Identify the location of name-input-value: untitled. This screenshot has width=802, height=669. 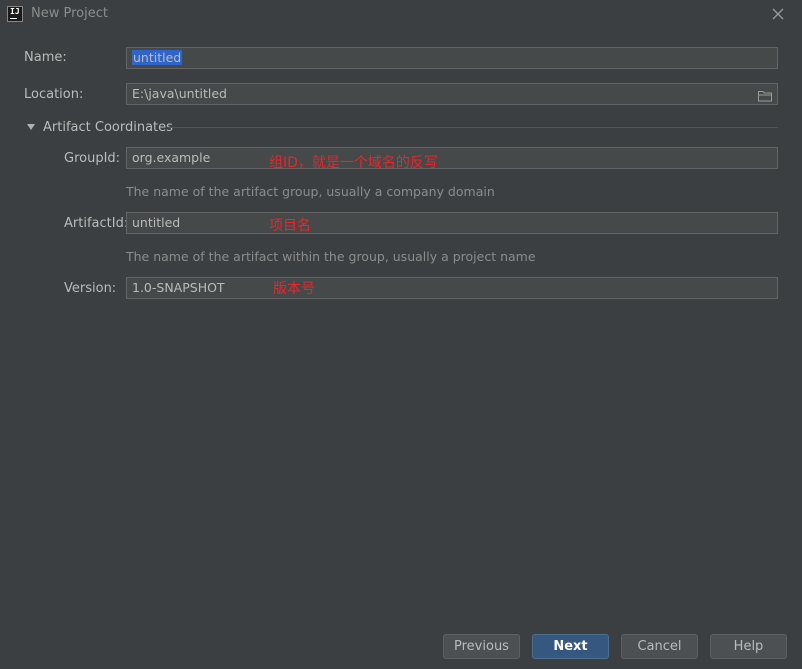
(157, 57).